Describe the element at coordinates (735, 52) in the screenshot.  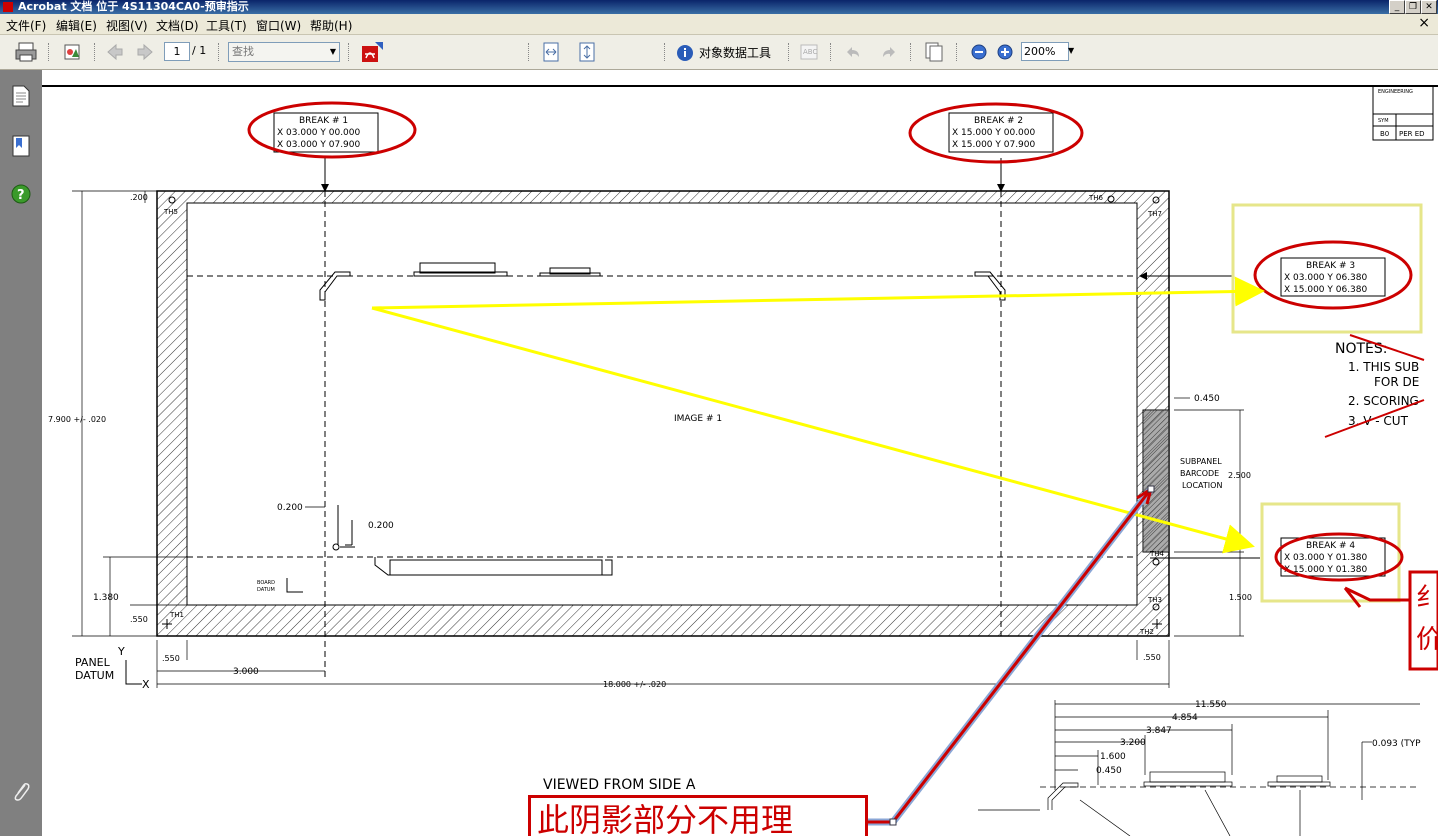
I see `object-data-tool-label: 对象数据工具` at that location.